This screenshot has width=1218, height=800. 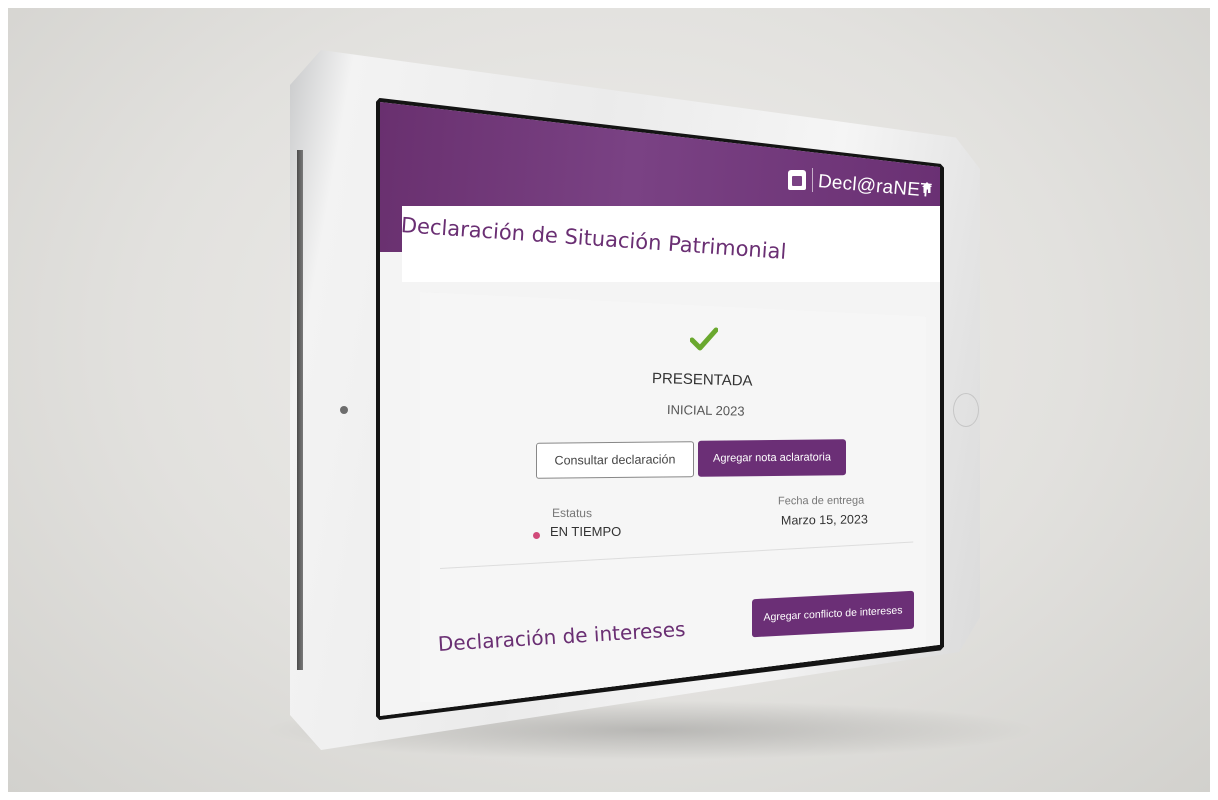 What do you see at coordinates (702, 380) in the screenshot?
I see `status-title: PRESENTADA` at bounding box center [702, 380].